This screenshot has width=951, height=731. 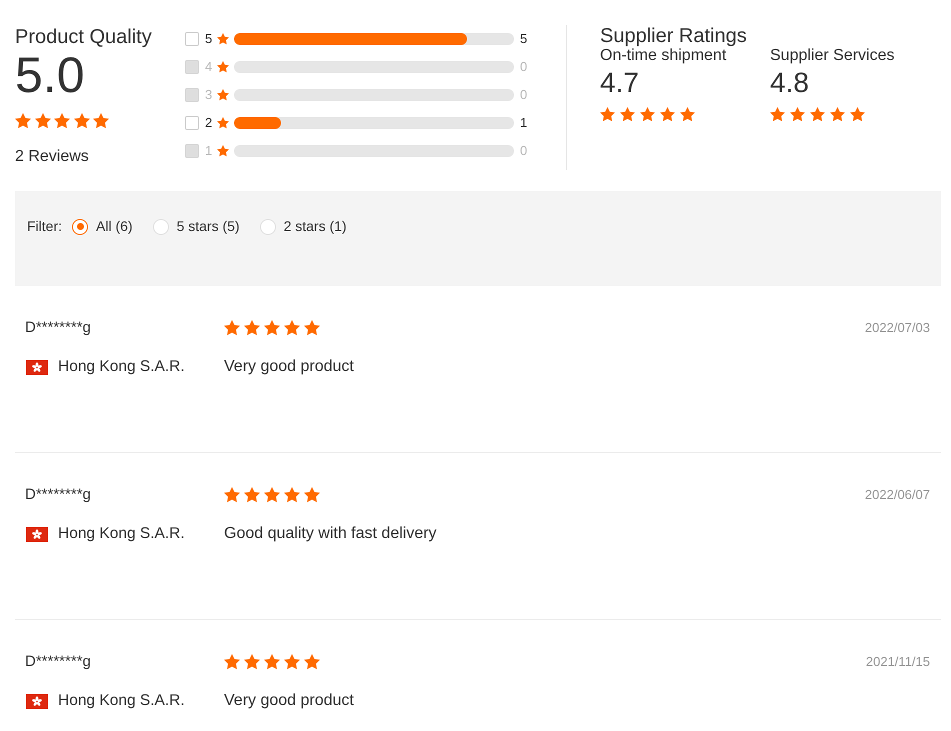 What do you see at coordinates (897, 328) in the screenshot?
I see `review-date: 2022/07/03` at bounding box center [897, 328].